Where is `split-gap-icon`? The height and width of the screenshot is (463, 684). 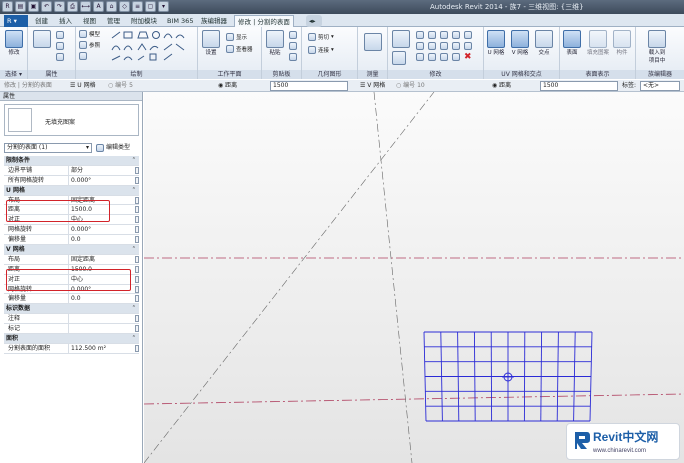
split-gap-icon is located at coordinates (444, 57).